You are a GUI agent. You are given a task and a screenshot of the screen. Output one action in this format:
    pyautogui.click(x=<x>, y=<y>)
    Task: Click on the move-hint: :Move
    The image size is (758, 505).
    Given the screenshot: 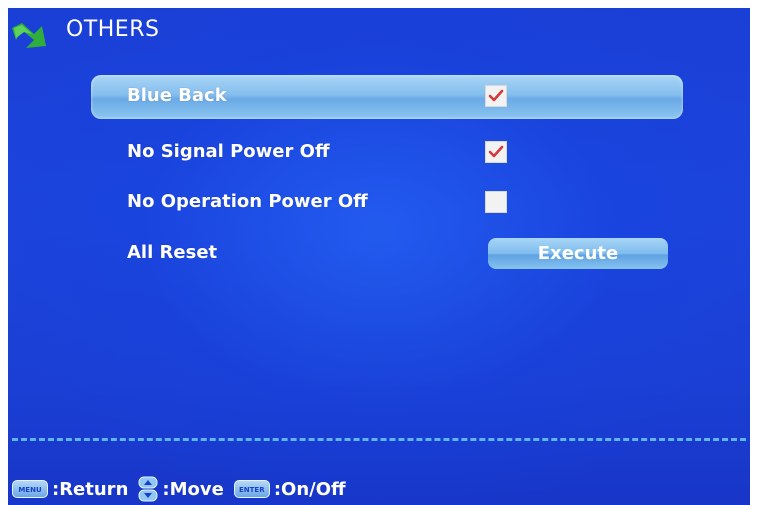 What is the action you would take?
    pyautogui.click(x=193, y=489)
    